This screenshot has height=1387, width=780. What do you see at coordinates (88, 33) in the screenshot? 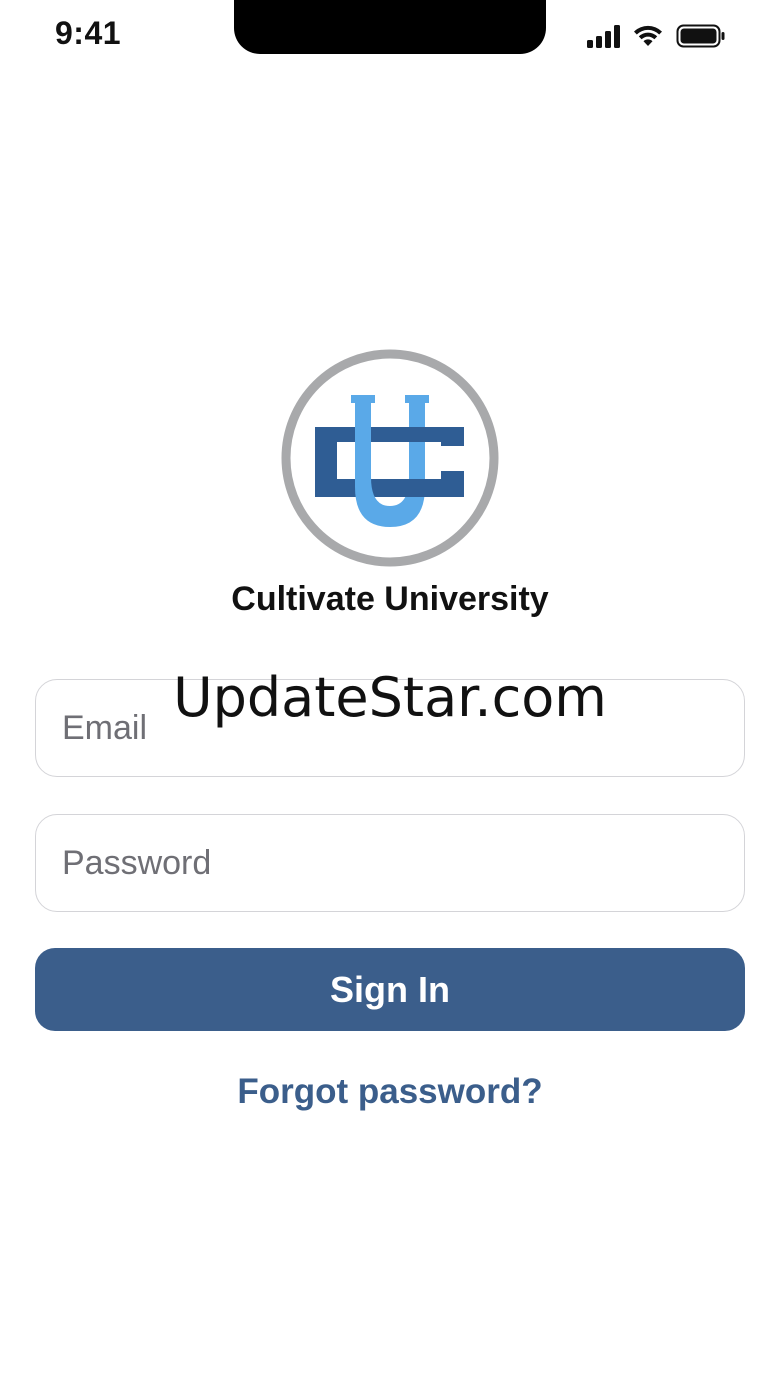
I see `status-time: 9:41` at bounding box center [88, 33].